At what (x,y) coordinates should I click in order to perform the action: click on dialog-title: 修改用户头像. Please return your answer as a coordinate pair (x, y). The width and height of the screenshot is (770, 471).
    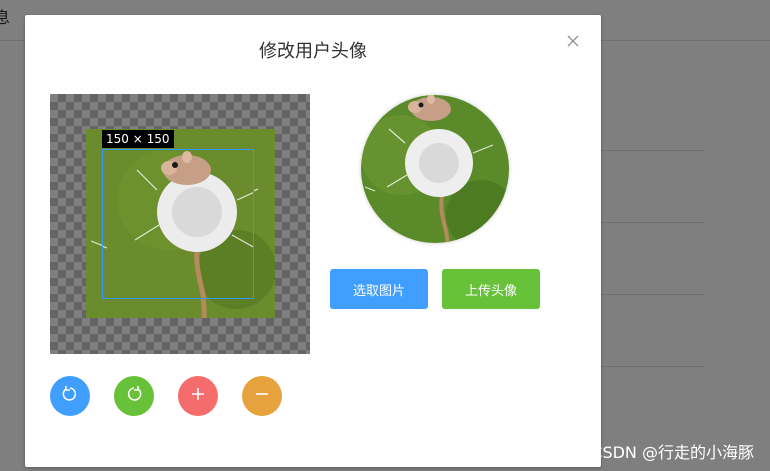
    Looking at the image, I should click on (313, 51).